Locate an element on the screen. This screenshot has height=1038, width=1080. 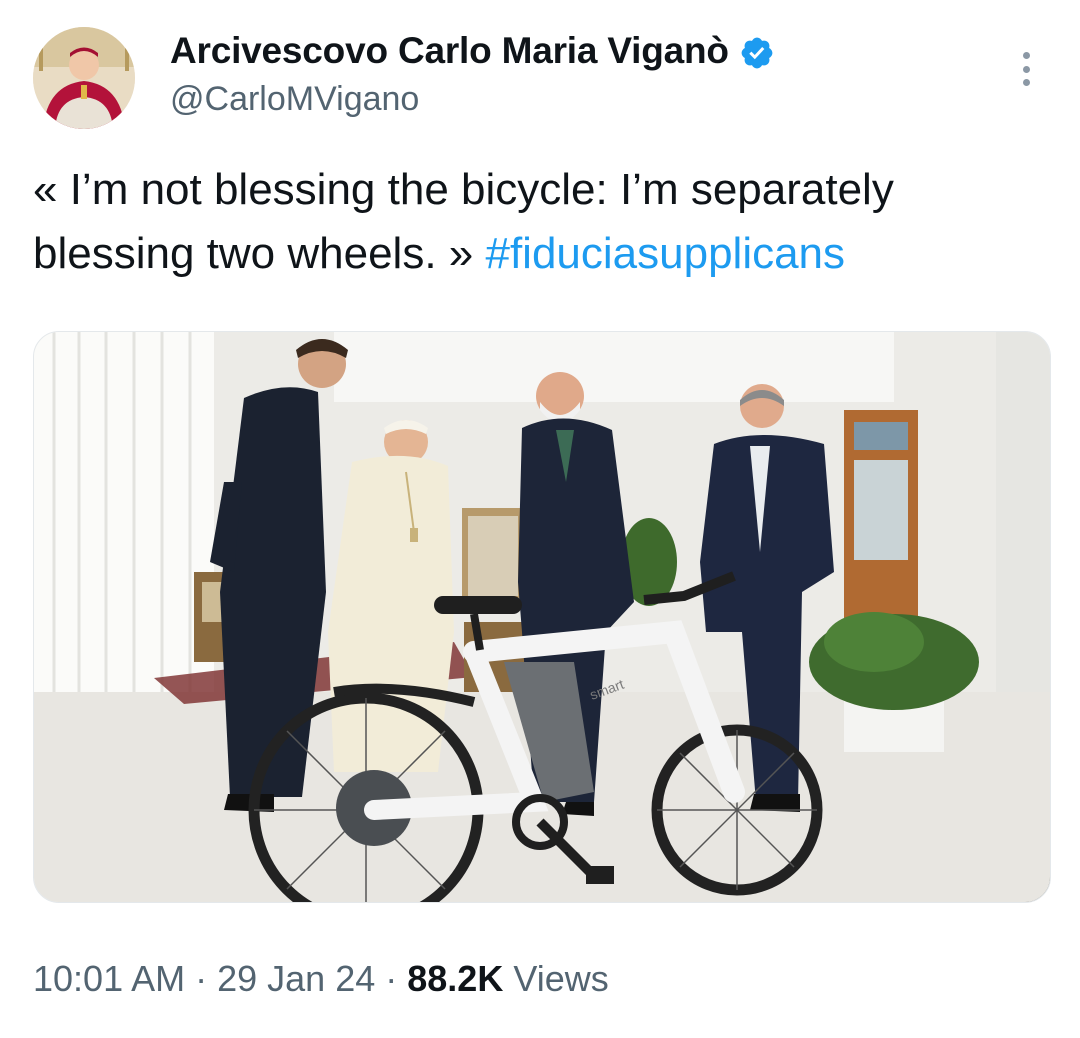
tweet-time: 10:01 AM is located at coordinates (109, 978).